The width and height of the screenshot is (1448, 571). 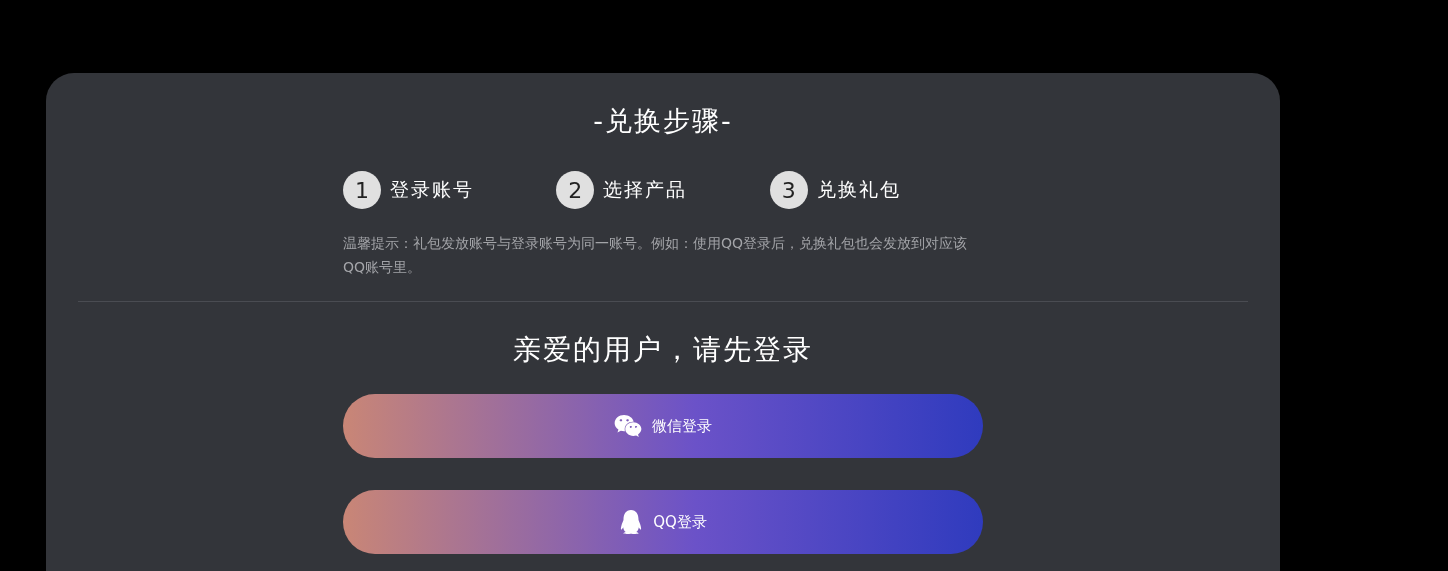 I want to click on step-label: 兑换礼包, so click(x=858, y=189).